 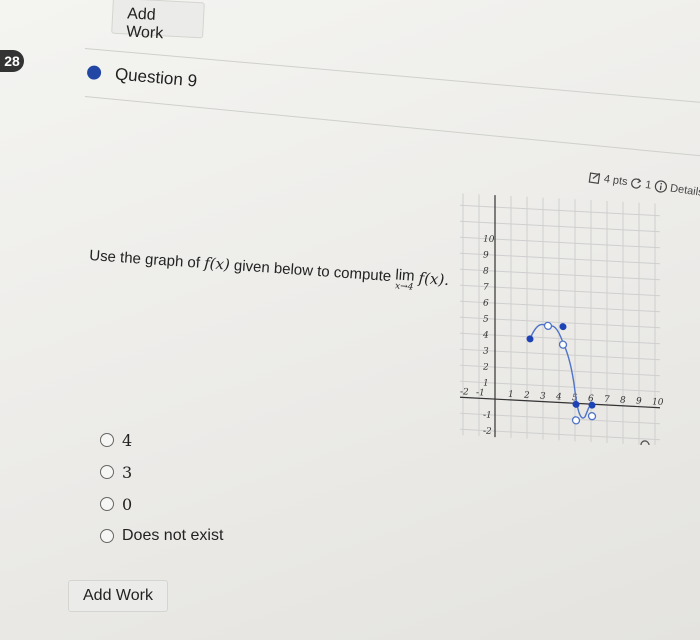 I want to click on question-status-dot, so click(x=94, y=72).